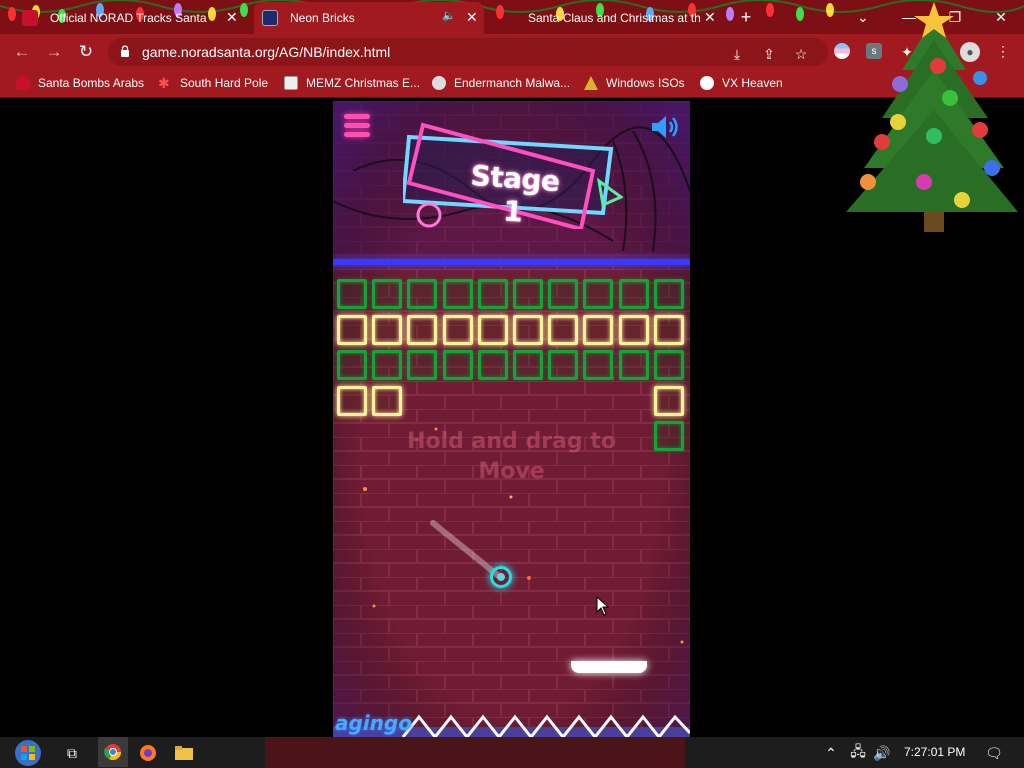  Describe the element at coordinates (23, 83) in the screenshot. I see `santa-icon` at that location.